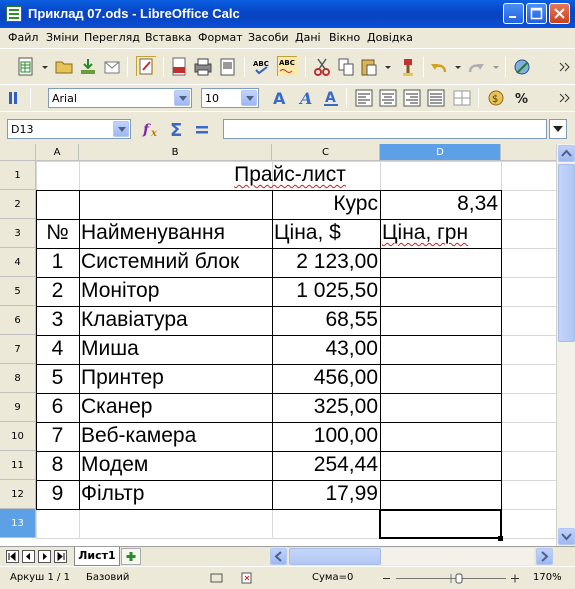  I want to click on item-name-cell: Монітор, so click(176, 291).